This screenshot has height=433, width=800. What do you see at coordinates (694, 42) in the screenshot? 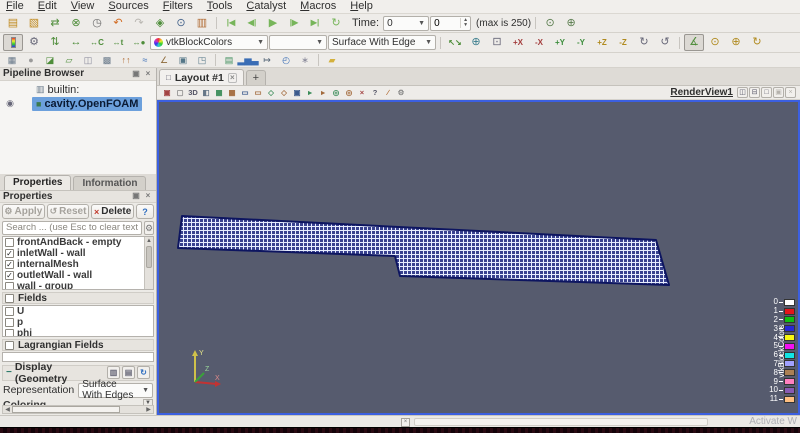
I see `show-orientation-axes-icon: ∡` at bounding box center [694, 42].